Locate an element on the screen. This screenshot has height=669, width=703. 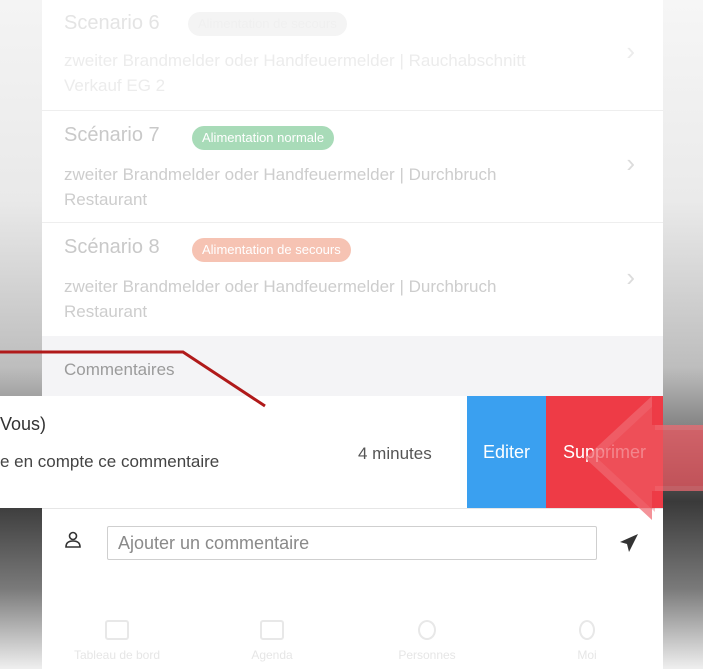
tab-people: Personnes is located at coordinates (427, 641).